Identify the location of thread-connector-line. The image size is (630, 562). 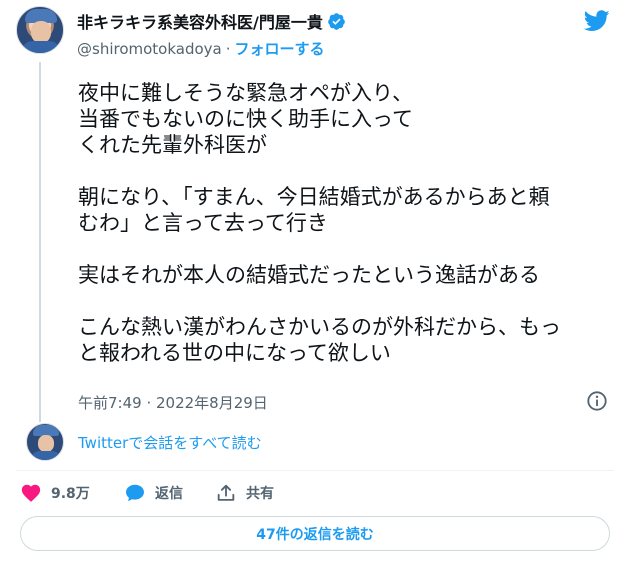
(40, 242).